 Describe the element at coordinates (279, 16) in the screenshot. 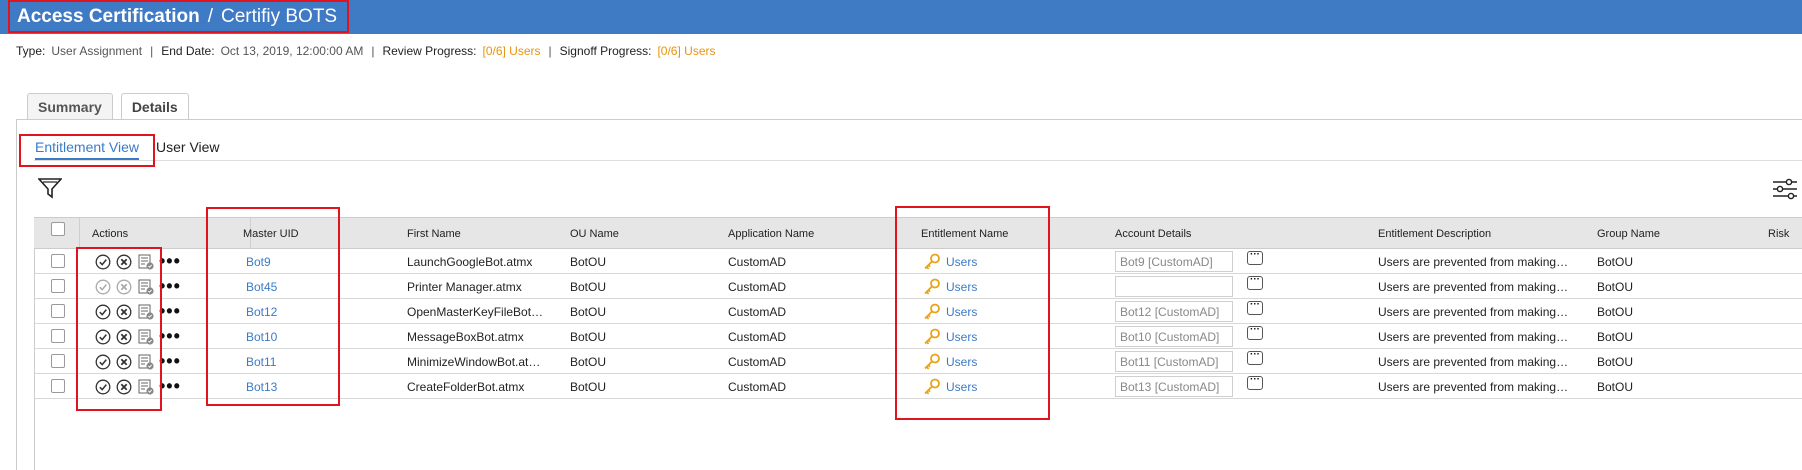

I see `certification-name: Certifiy BOTS` at that location.